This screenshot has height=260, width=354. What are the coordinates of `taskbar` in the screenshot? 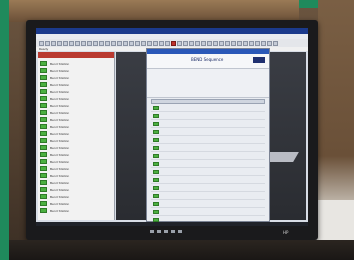 It's located at (172, 224).